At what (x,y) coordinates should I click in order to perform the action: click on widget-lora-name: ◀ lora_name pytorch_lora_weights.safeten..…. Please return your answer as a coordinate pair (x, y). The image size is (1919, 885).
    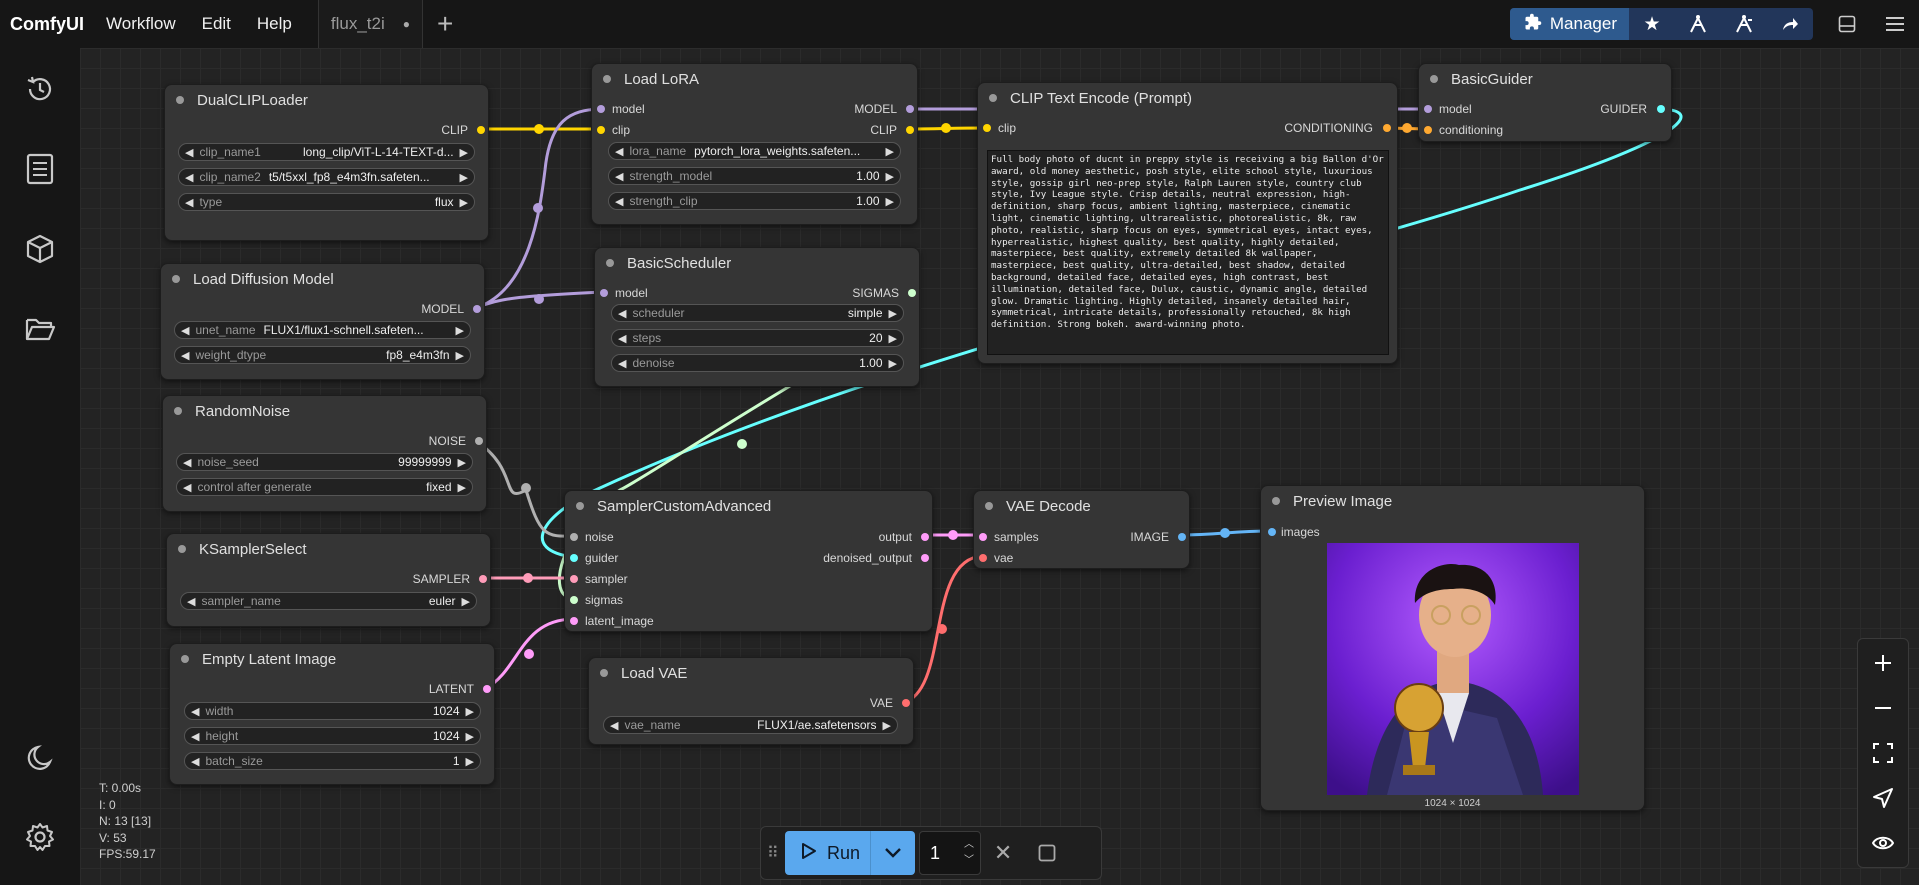
    Looking at the image, I should click on (754, 151).